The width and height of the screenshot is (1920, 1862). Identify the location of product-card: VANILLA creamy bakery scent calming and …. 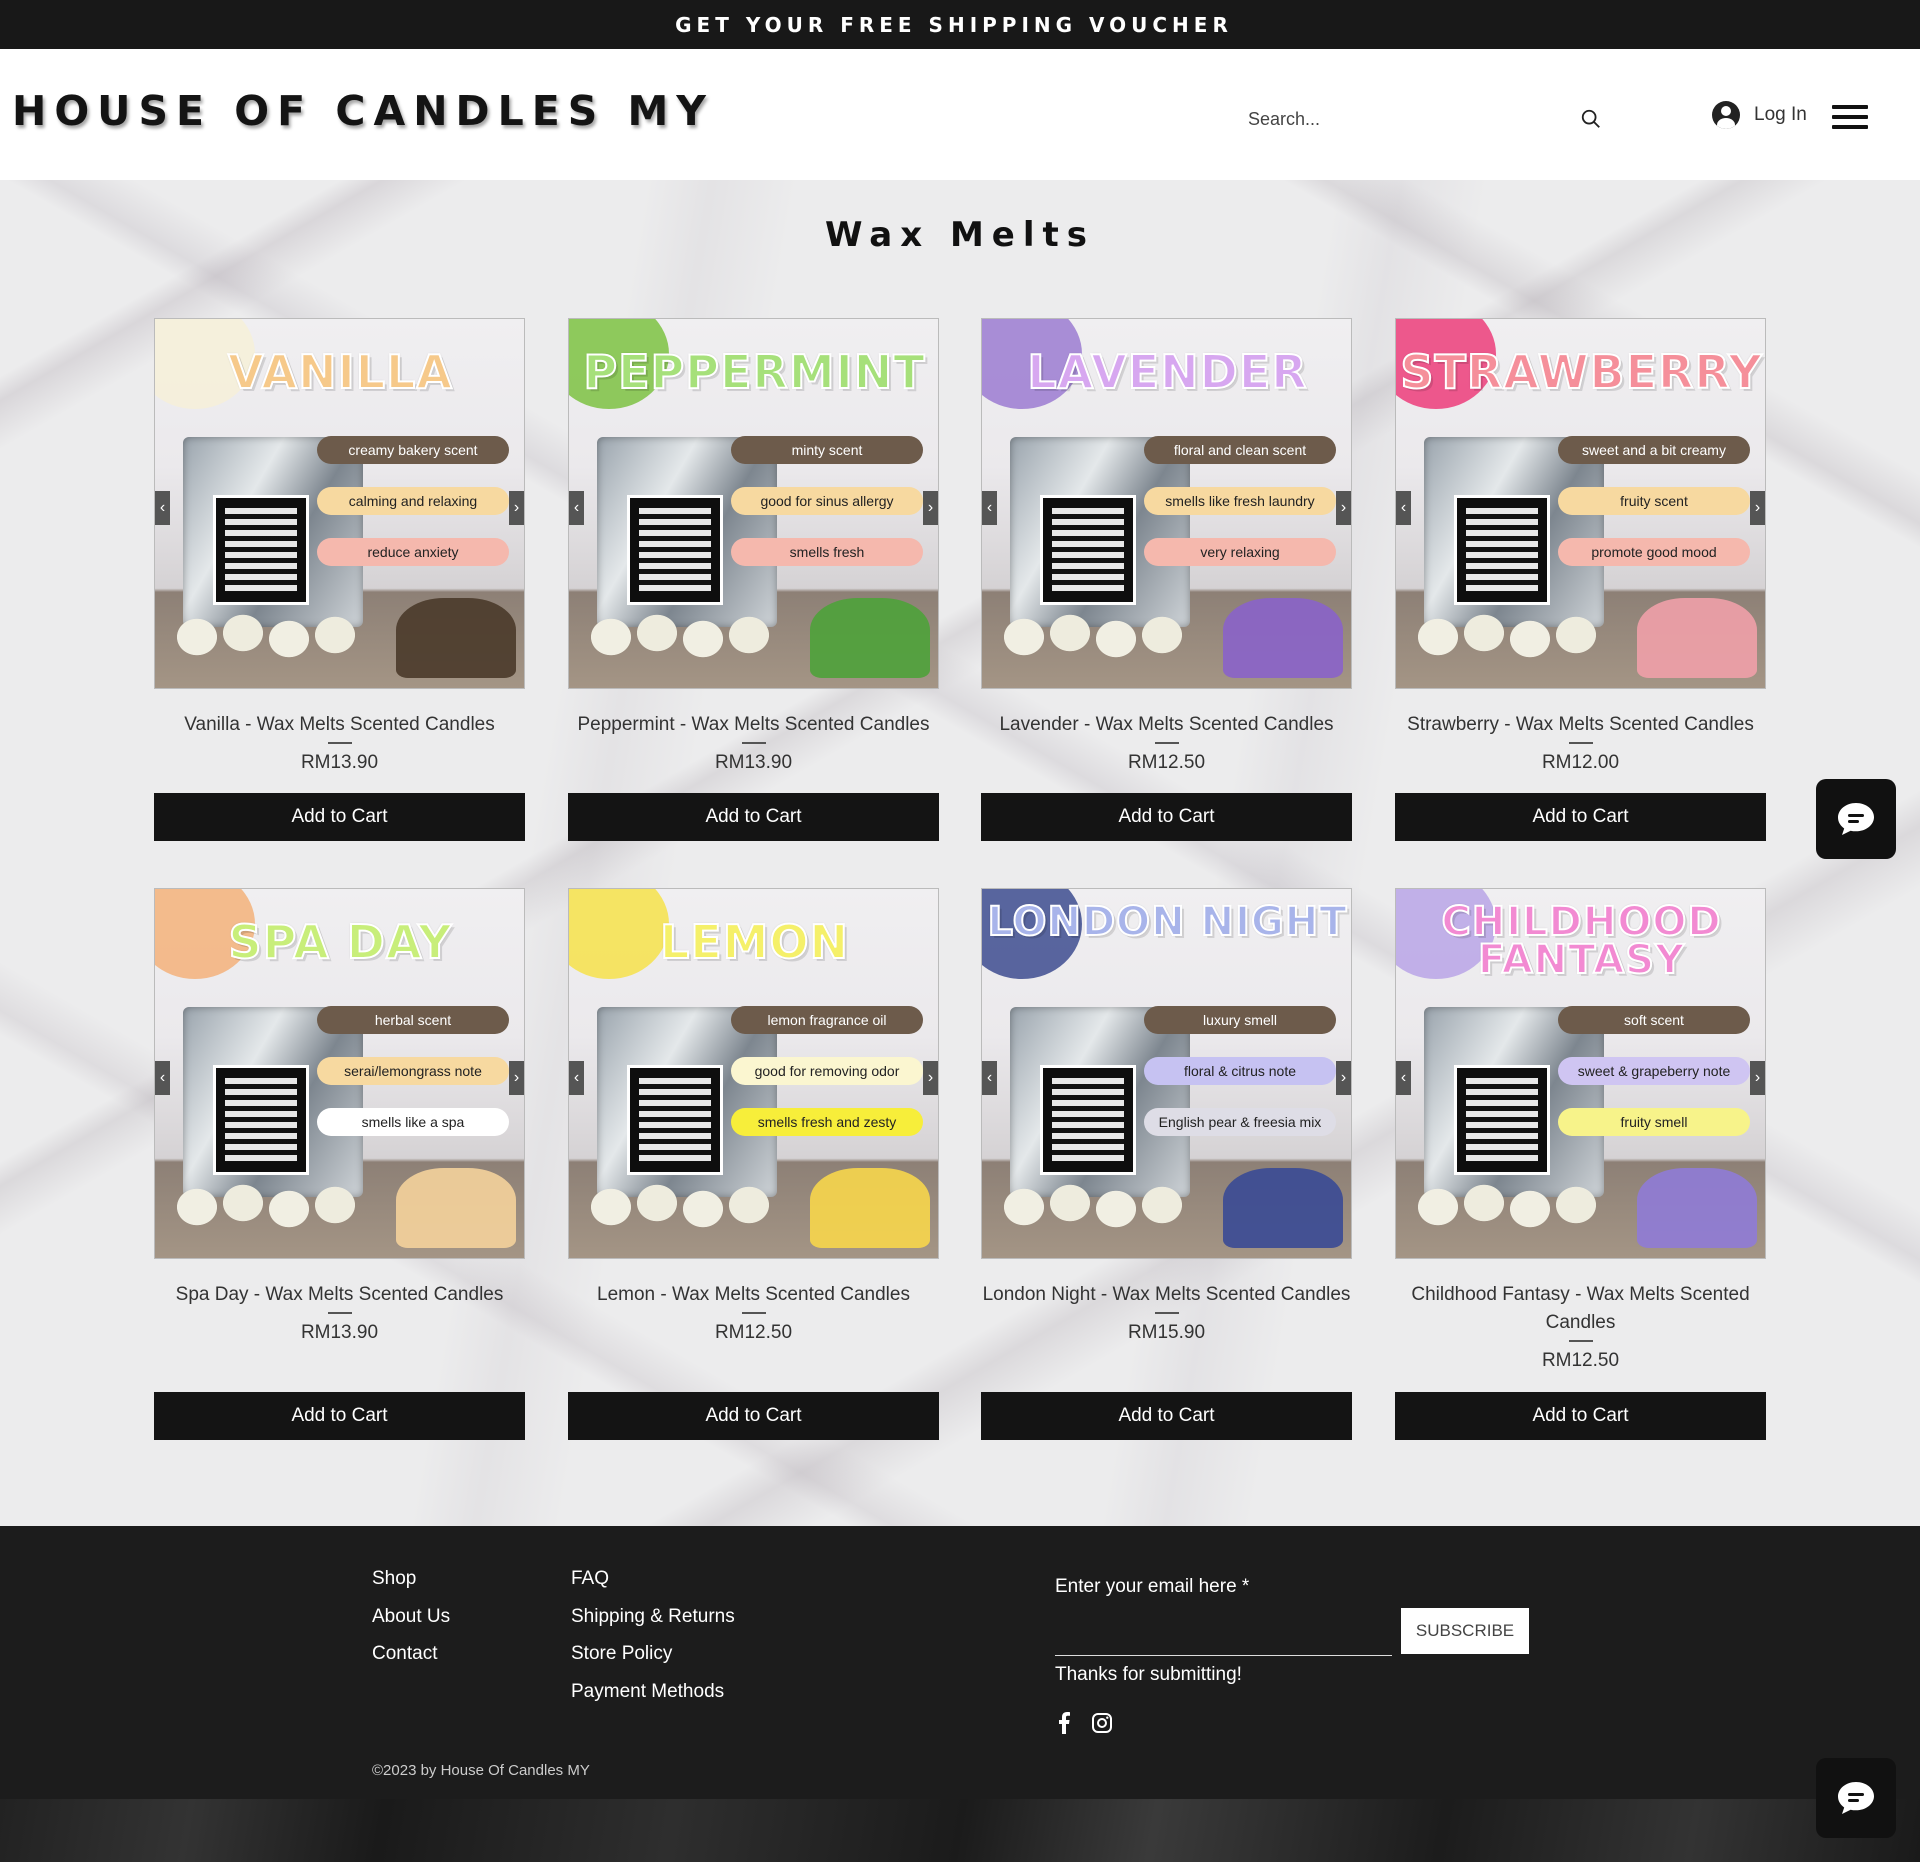
(339, 547).